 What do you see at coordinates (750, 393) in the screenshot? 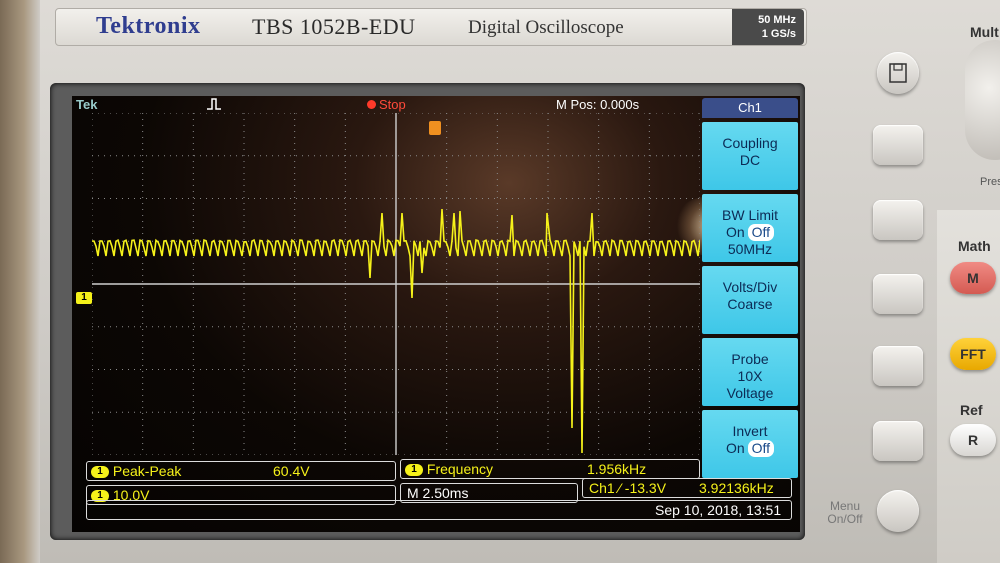
I see `menu-item-extra: Voltage` at bounding box center [750, 393].